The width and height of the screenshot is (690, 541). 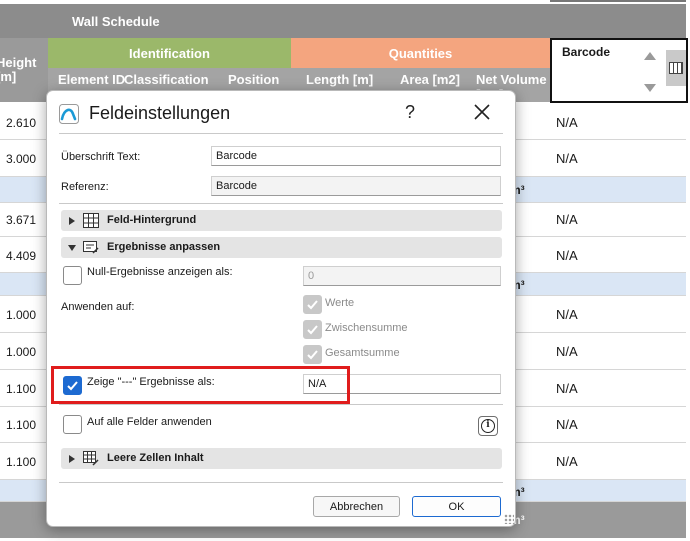 I want to click on schedule-title: Wall Schedule, so click(x=343, y=21).